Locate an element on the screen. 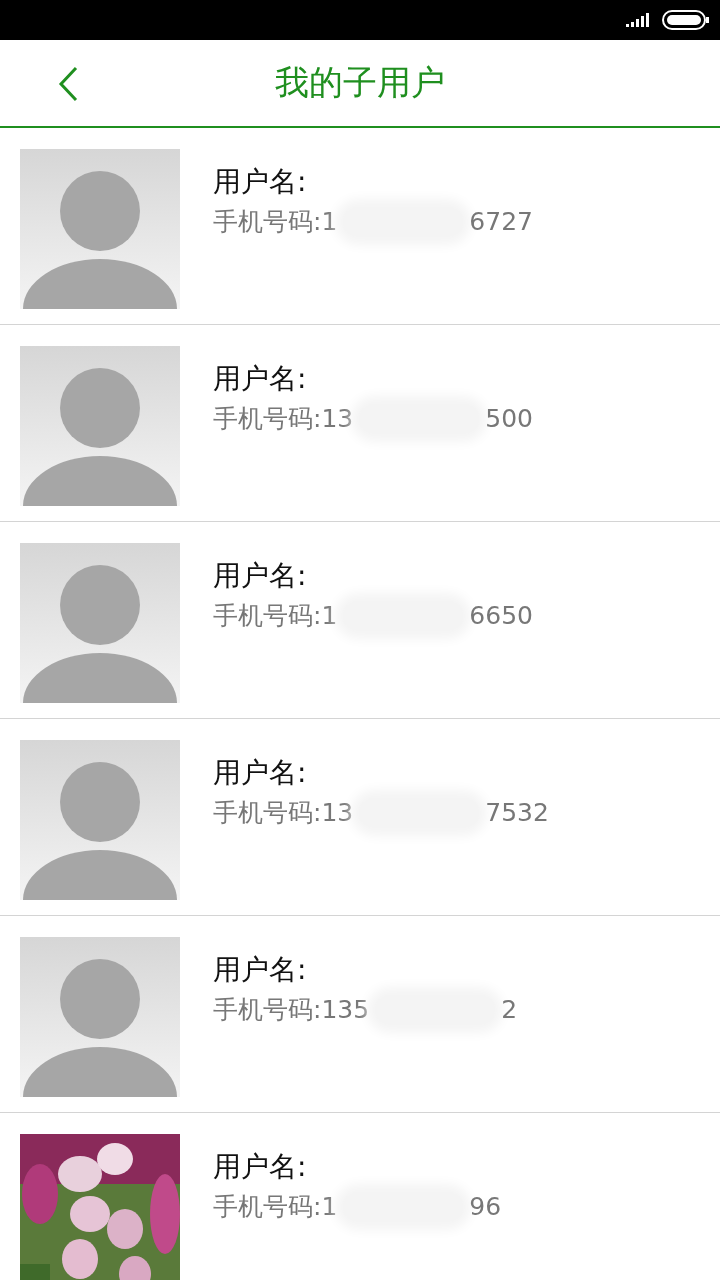 The image size is (720, 1280). battery-icon is located at coordinates (686, 20).